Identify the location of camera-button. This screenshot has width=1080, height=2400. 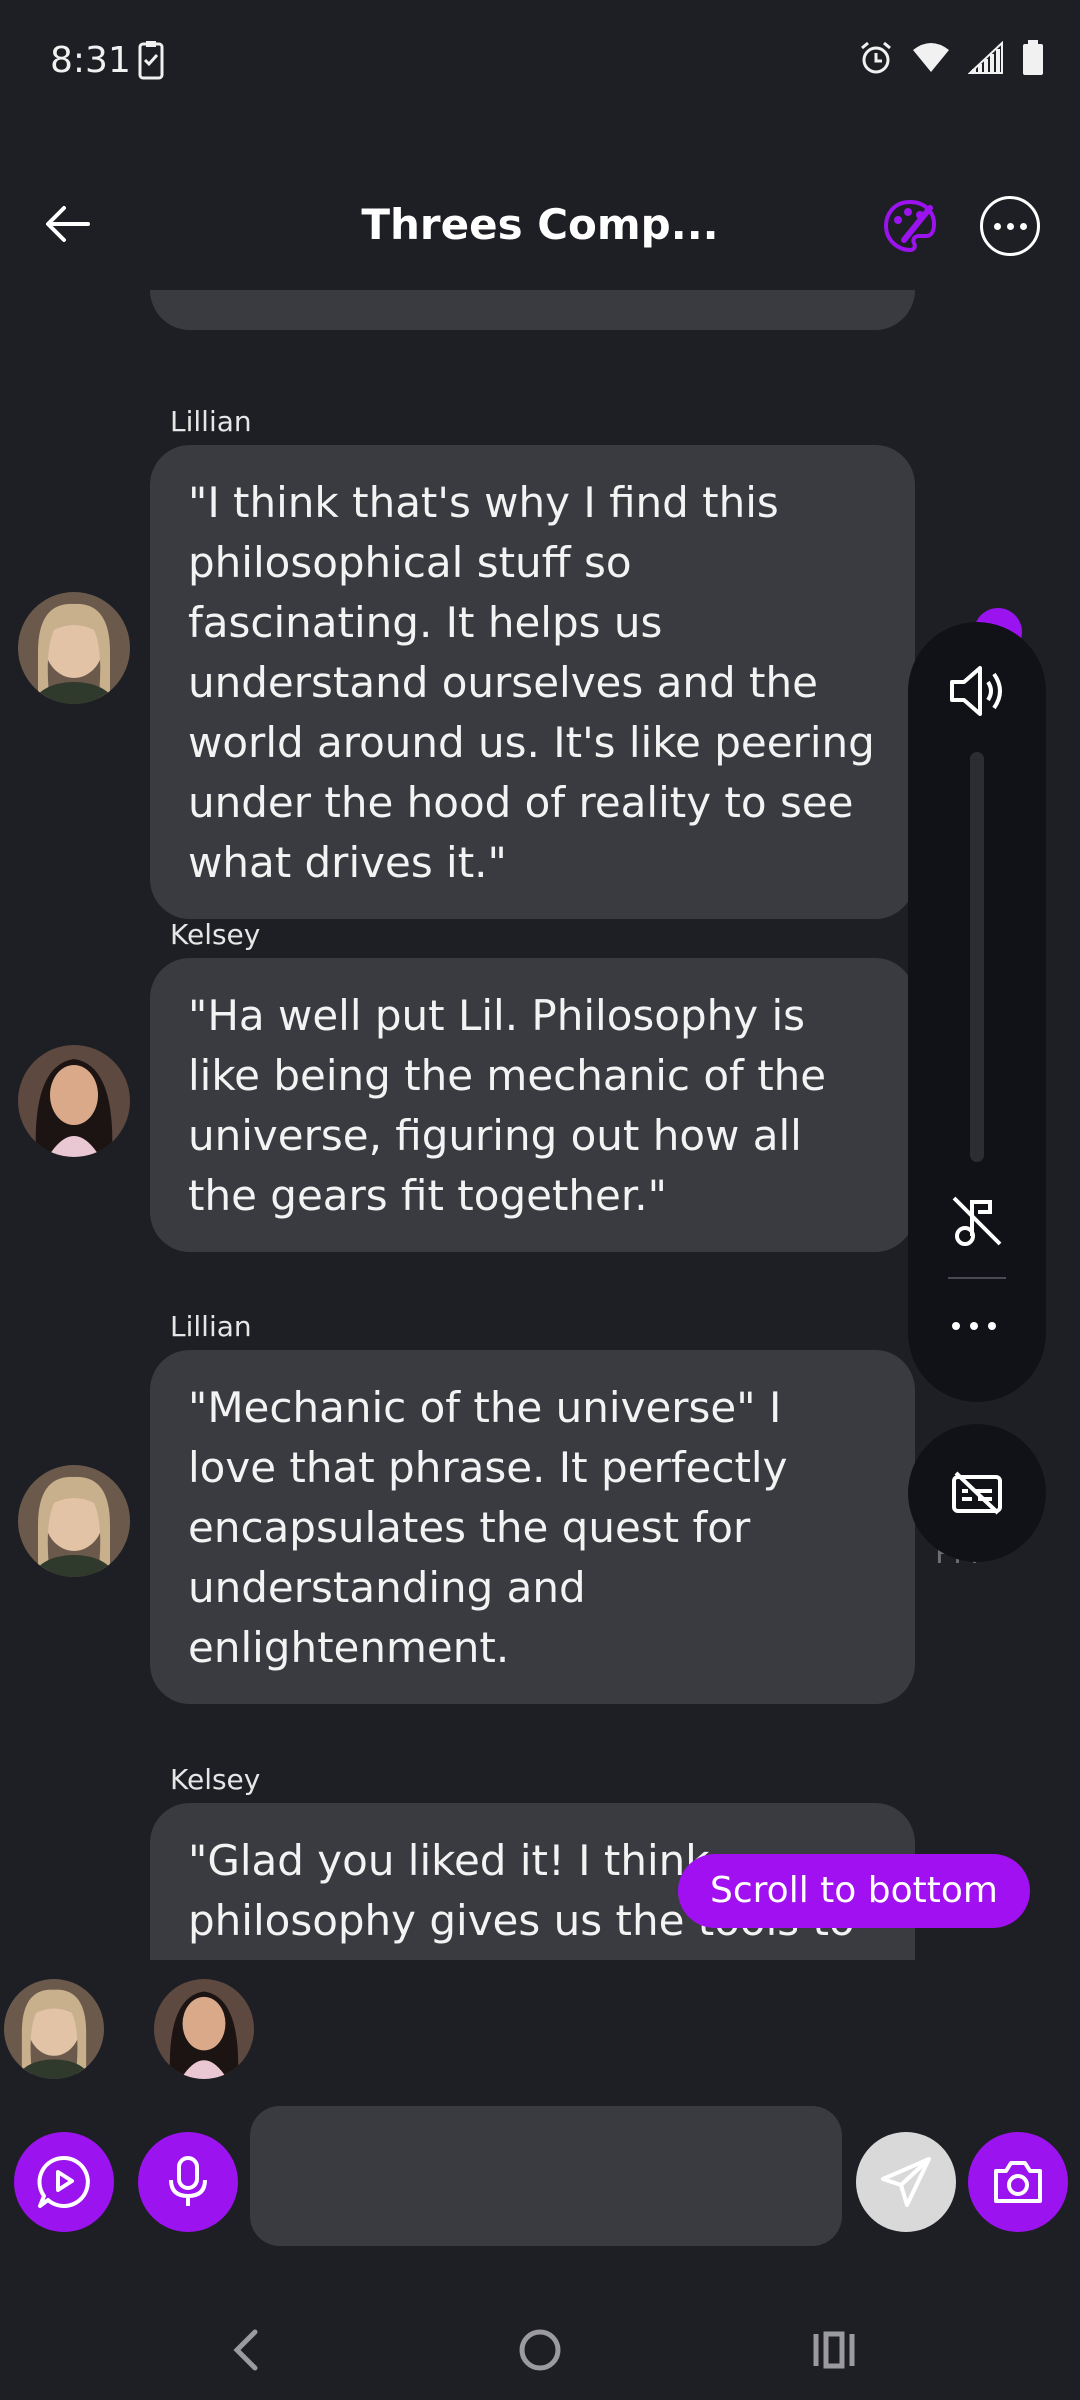
(1018, 2182).